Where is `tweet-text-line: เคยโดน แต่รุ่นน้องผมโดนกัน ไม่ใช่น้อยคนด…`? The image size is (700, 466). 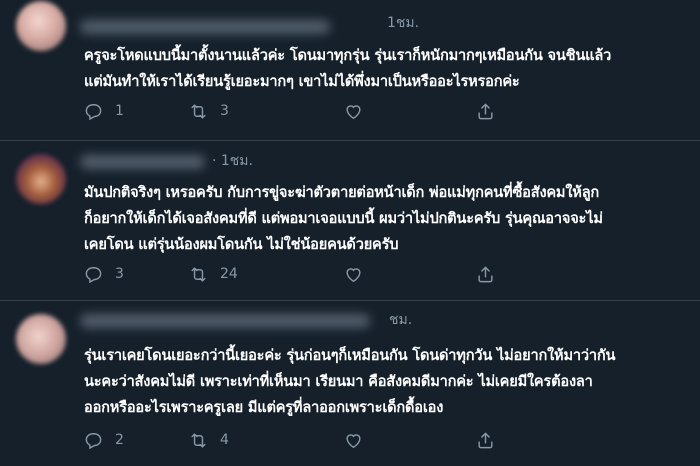 tweet-text-line: เคยโดน แต่รุ่นน้องผมโดนกัน ไม่ใช่น้อยคนด… is located at coordinates (241, 244).